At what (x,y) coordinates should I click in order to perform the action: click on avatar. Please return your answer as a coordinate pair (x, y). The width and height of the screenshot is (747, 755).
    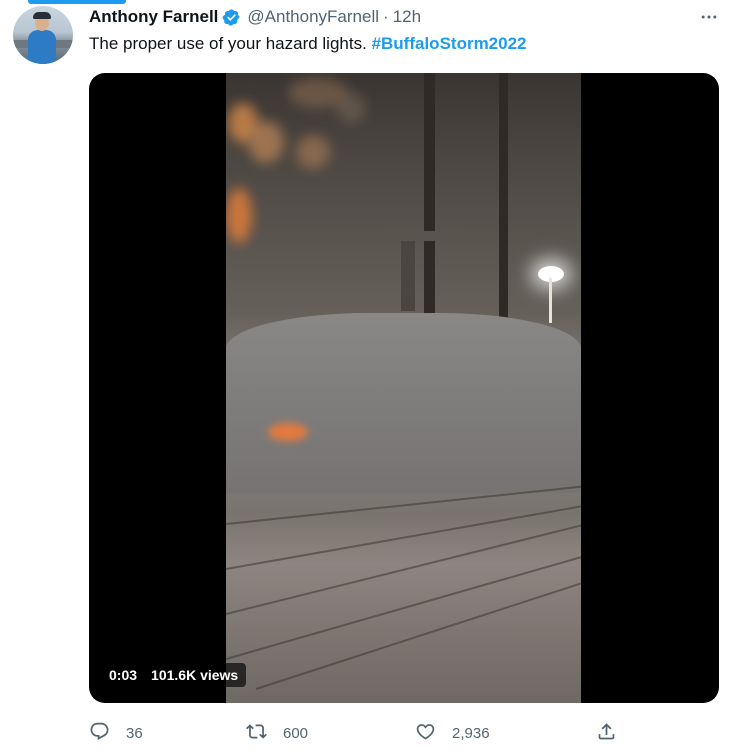
    Looking at the image, I should click on (43, 35).